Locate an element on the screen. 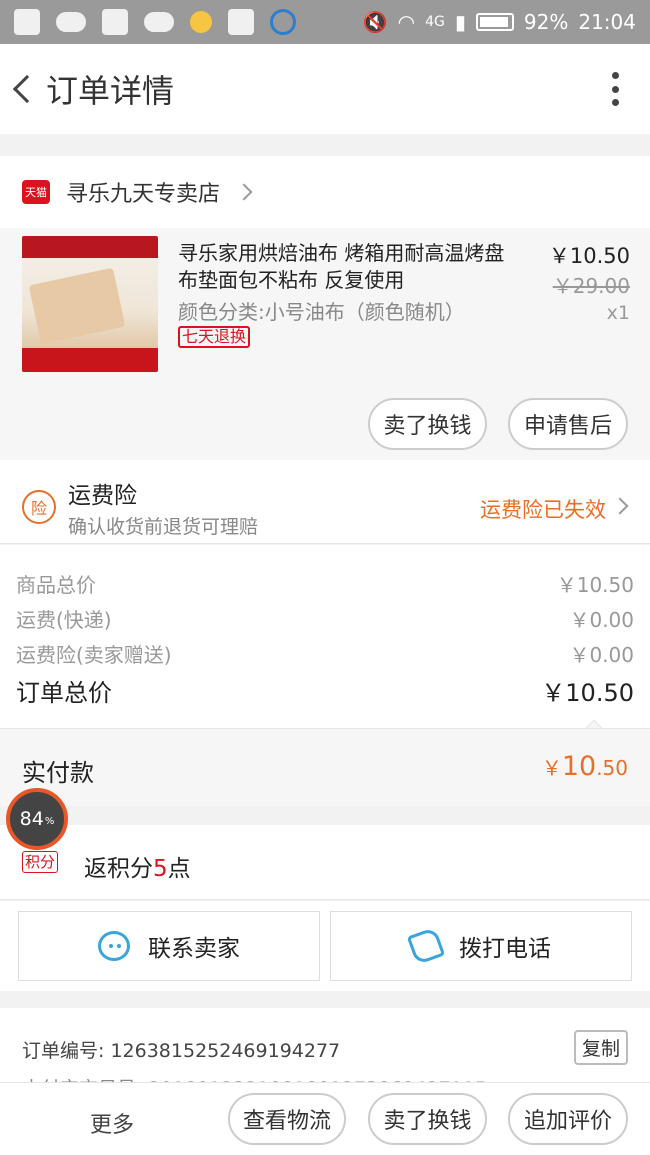 Image resolution: width=650 pixels, height=1155 pixels. insurance-status: 运费险已失效 is located at coordinates (543, 510).